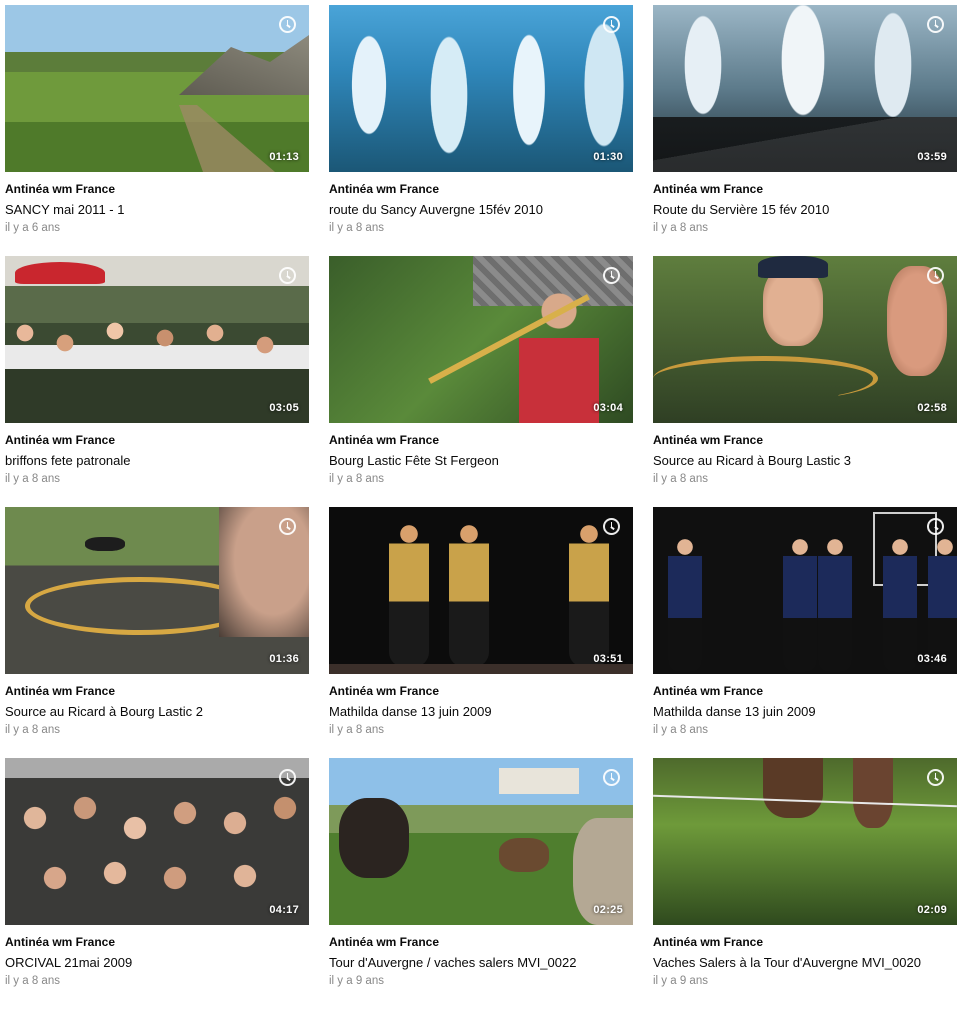 The height and width of the screenshot is (1009, 966). Describe the element at coordinates (481, 841) in the screenshot. I see `video-thumbnail: 02:25` at that location.